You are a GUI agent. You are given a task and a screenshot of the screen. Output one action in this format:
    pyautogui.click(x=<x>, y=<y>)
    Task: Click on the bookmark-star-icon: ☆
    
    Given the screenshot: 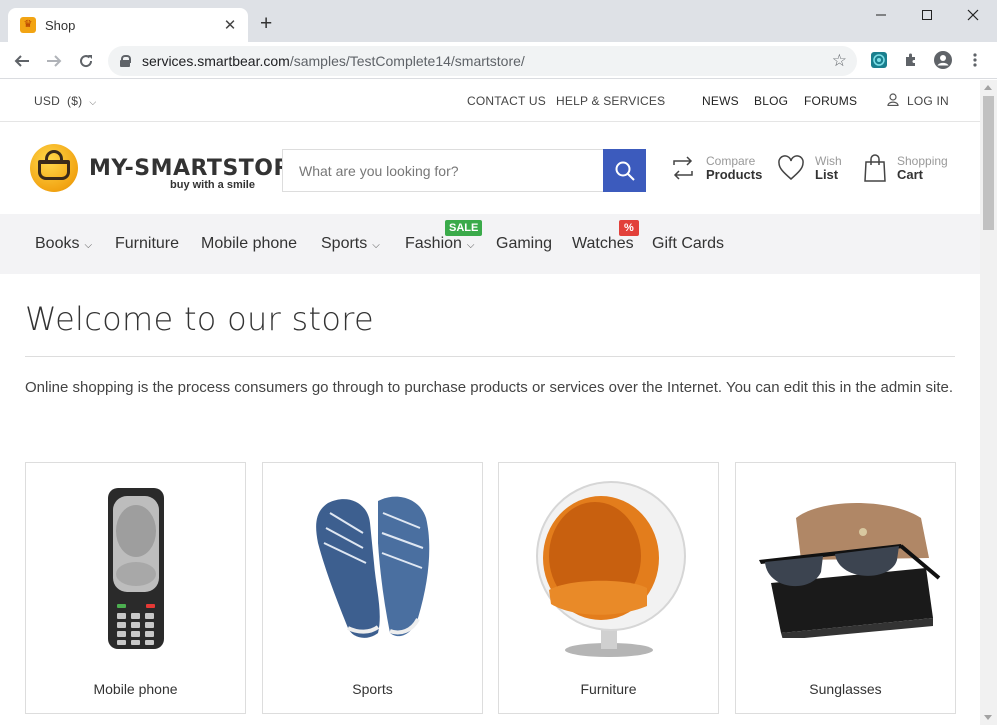 What is the action you would take?
    pyautogui.click(x=839, y=61)
    